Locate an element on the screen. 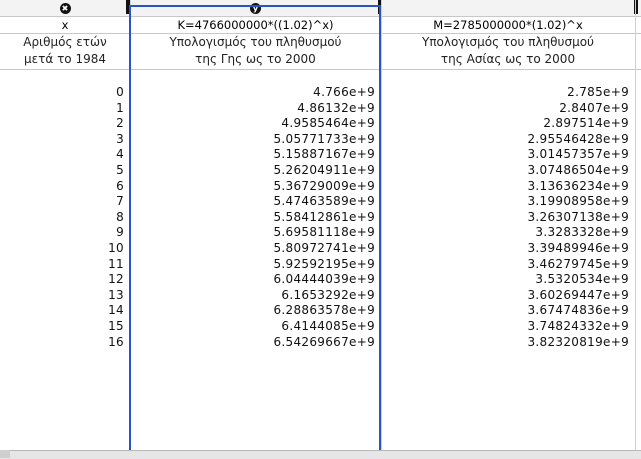  data-cell-m: 2.8407e+9 is located at coordinates (508, 108).